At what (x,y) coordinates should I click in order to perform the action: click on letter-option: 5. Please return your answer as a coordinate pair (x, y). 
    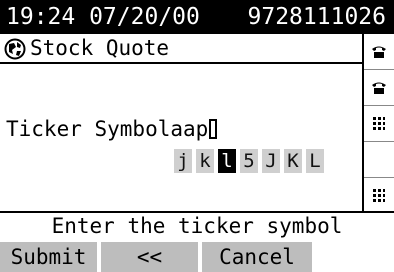
    Looking at the image, I should click on (249, 161).